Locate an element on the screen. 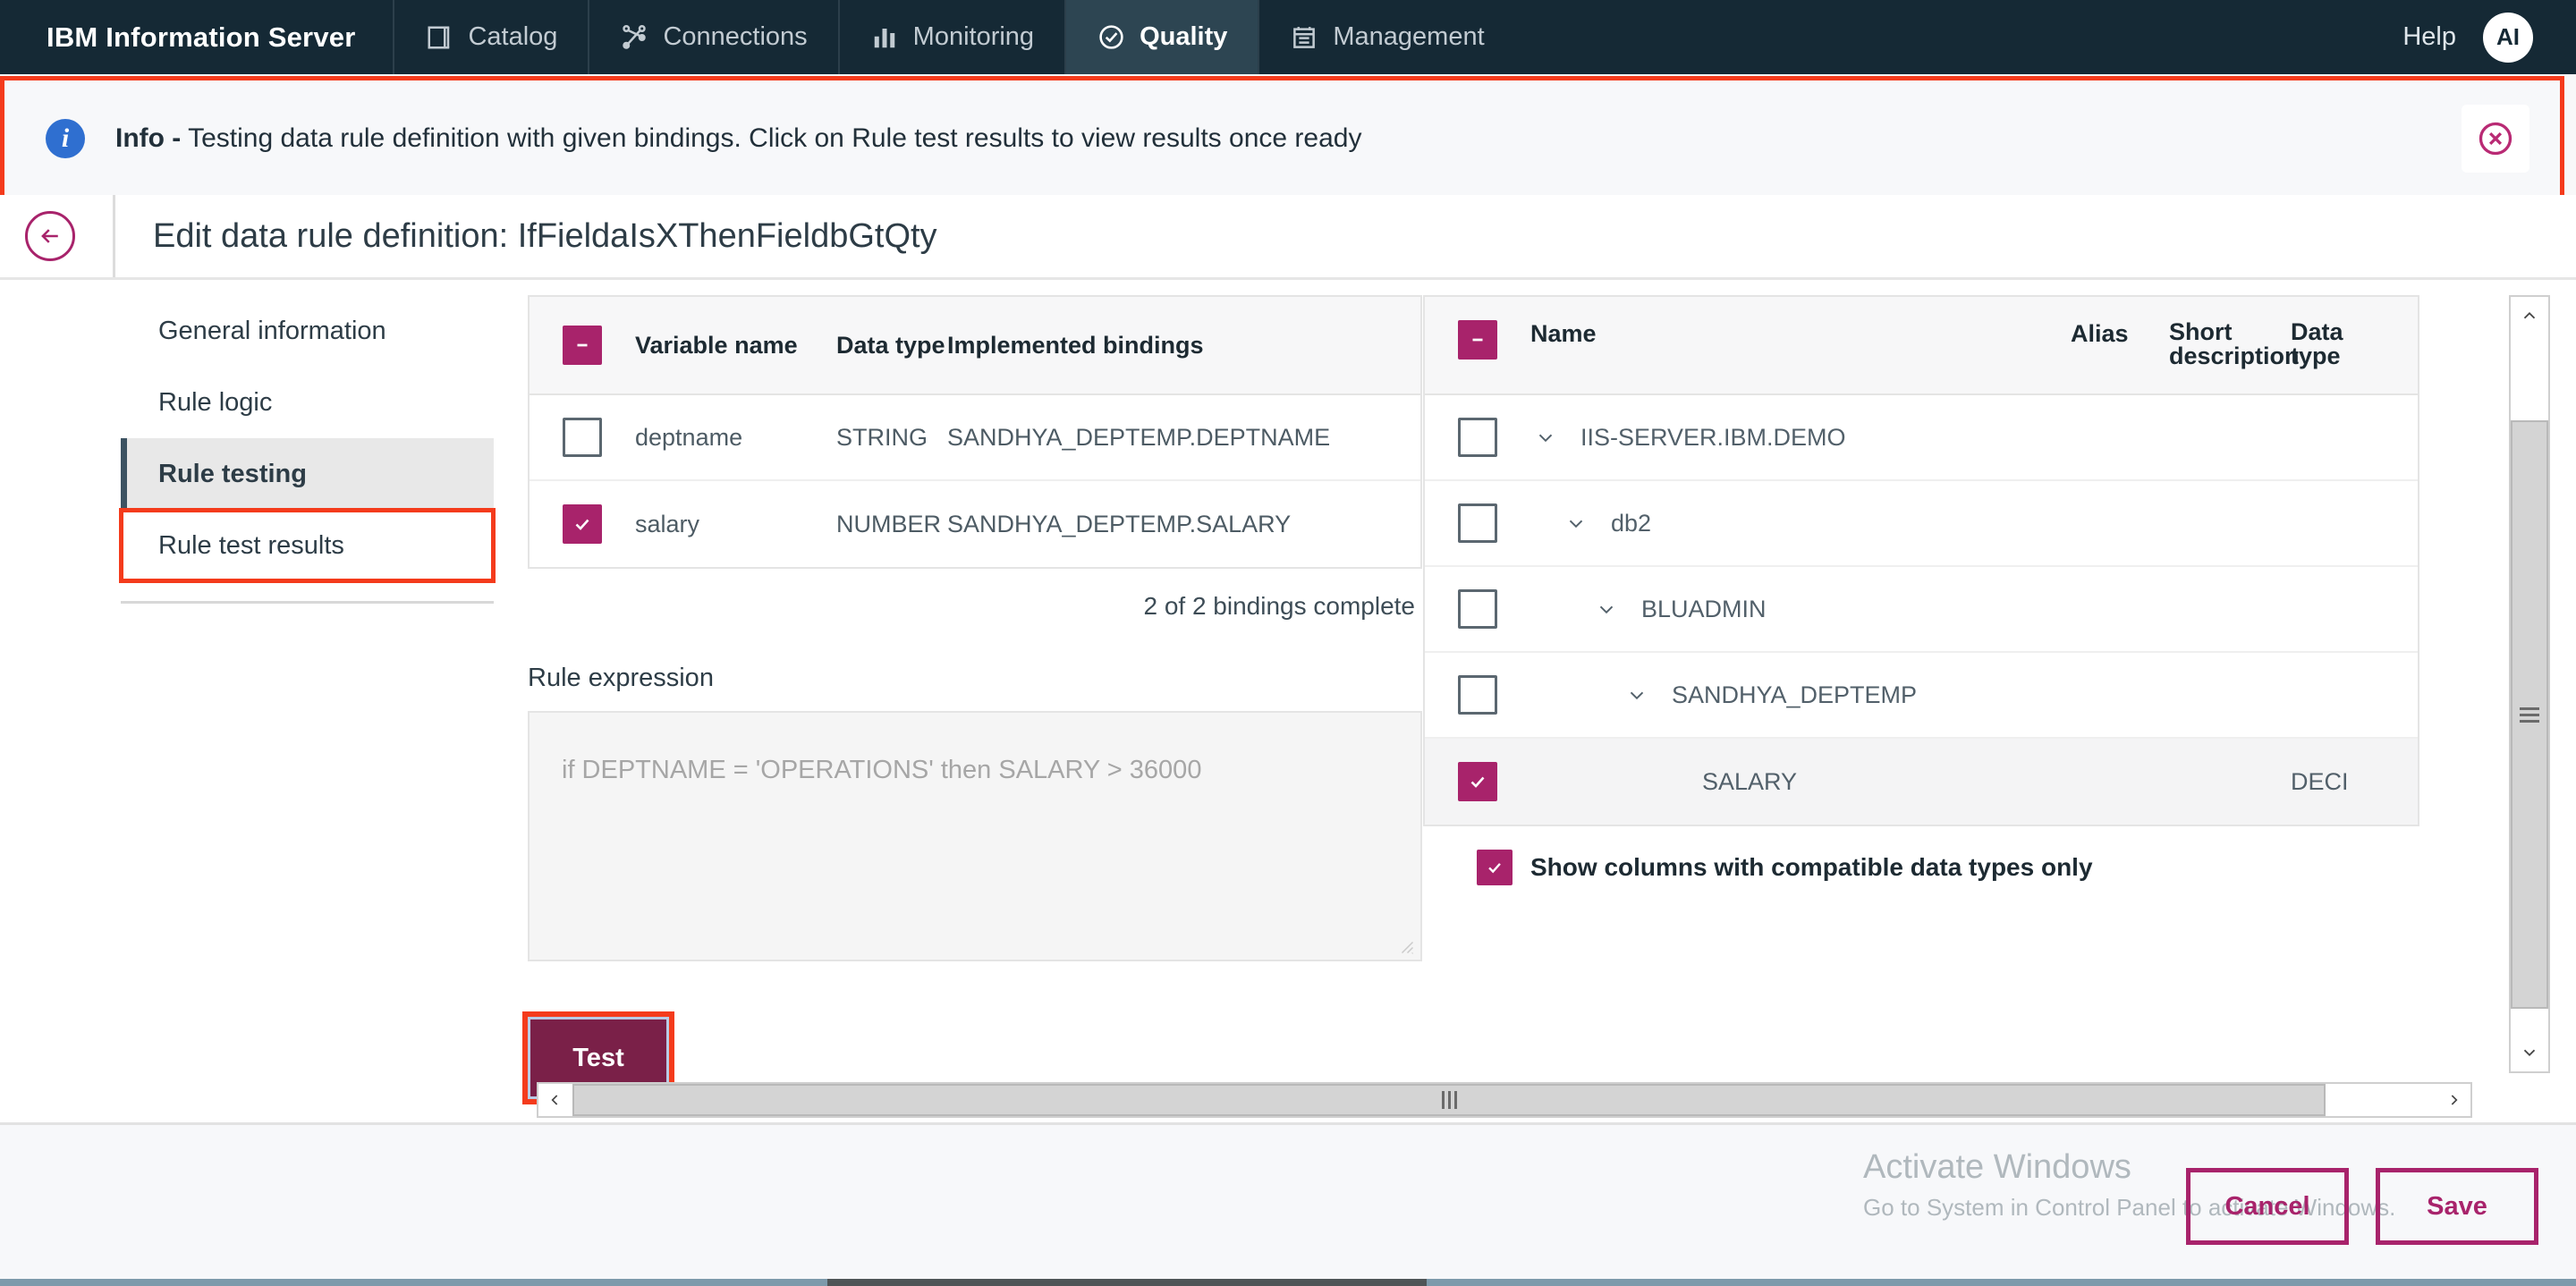 Image resolution: width=2576 pixels, height=1286 pixels. tree-row: SANDHYA_DEPTEMP is located at coordinates (1921, 696).